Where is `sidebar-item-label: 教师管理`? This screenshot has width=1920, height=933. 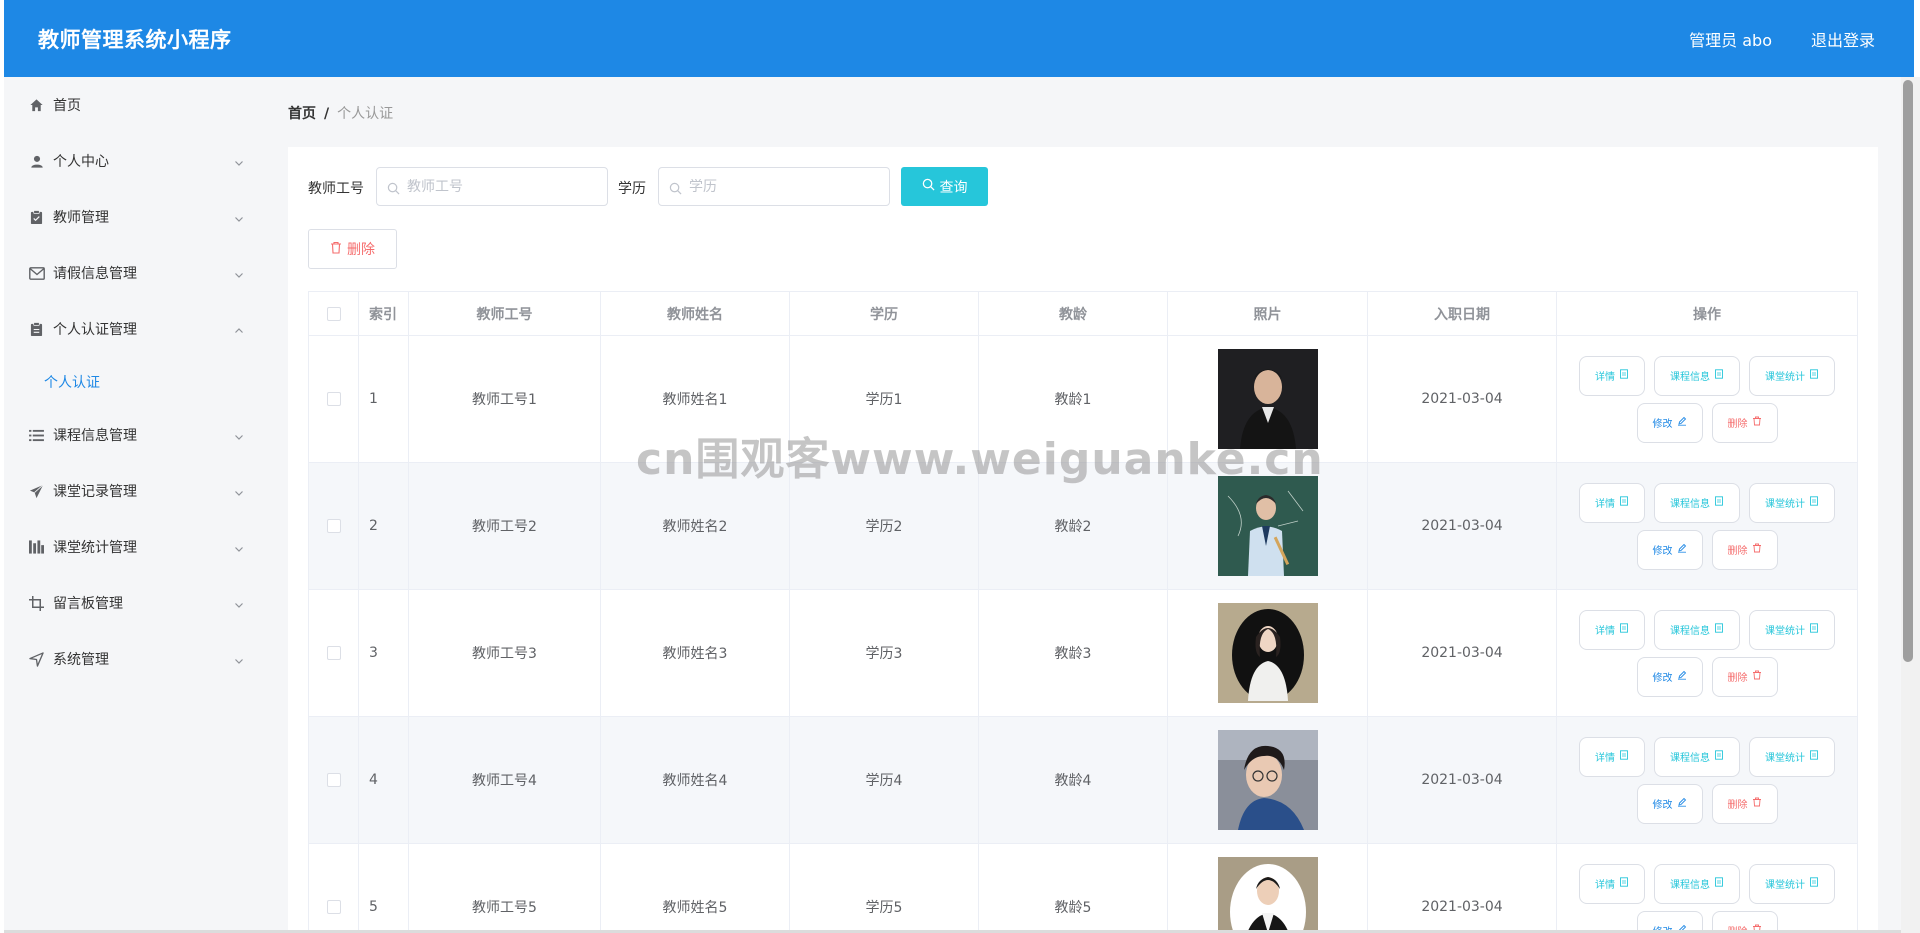 sidebar-item-label: 教师管理 is located at coordinates (81, 218).